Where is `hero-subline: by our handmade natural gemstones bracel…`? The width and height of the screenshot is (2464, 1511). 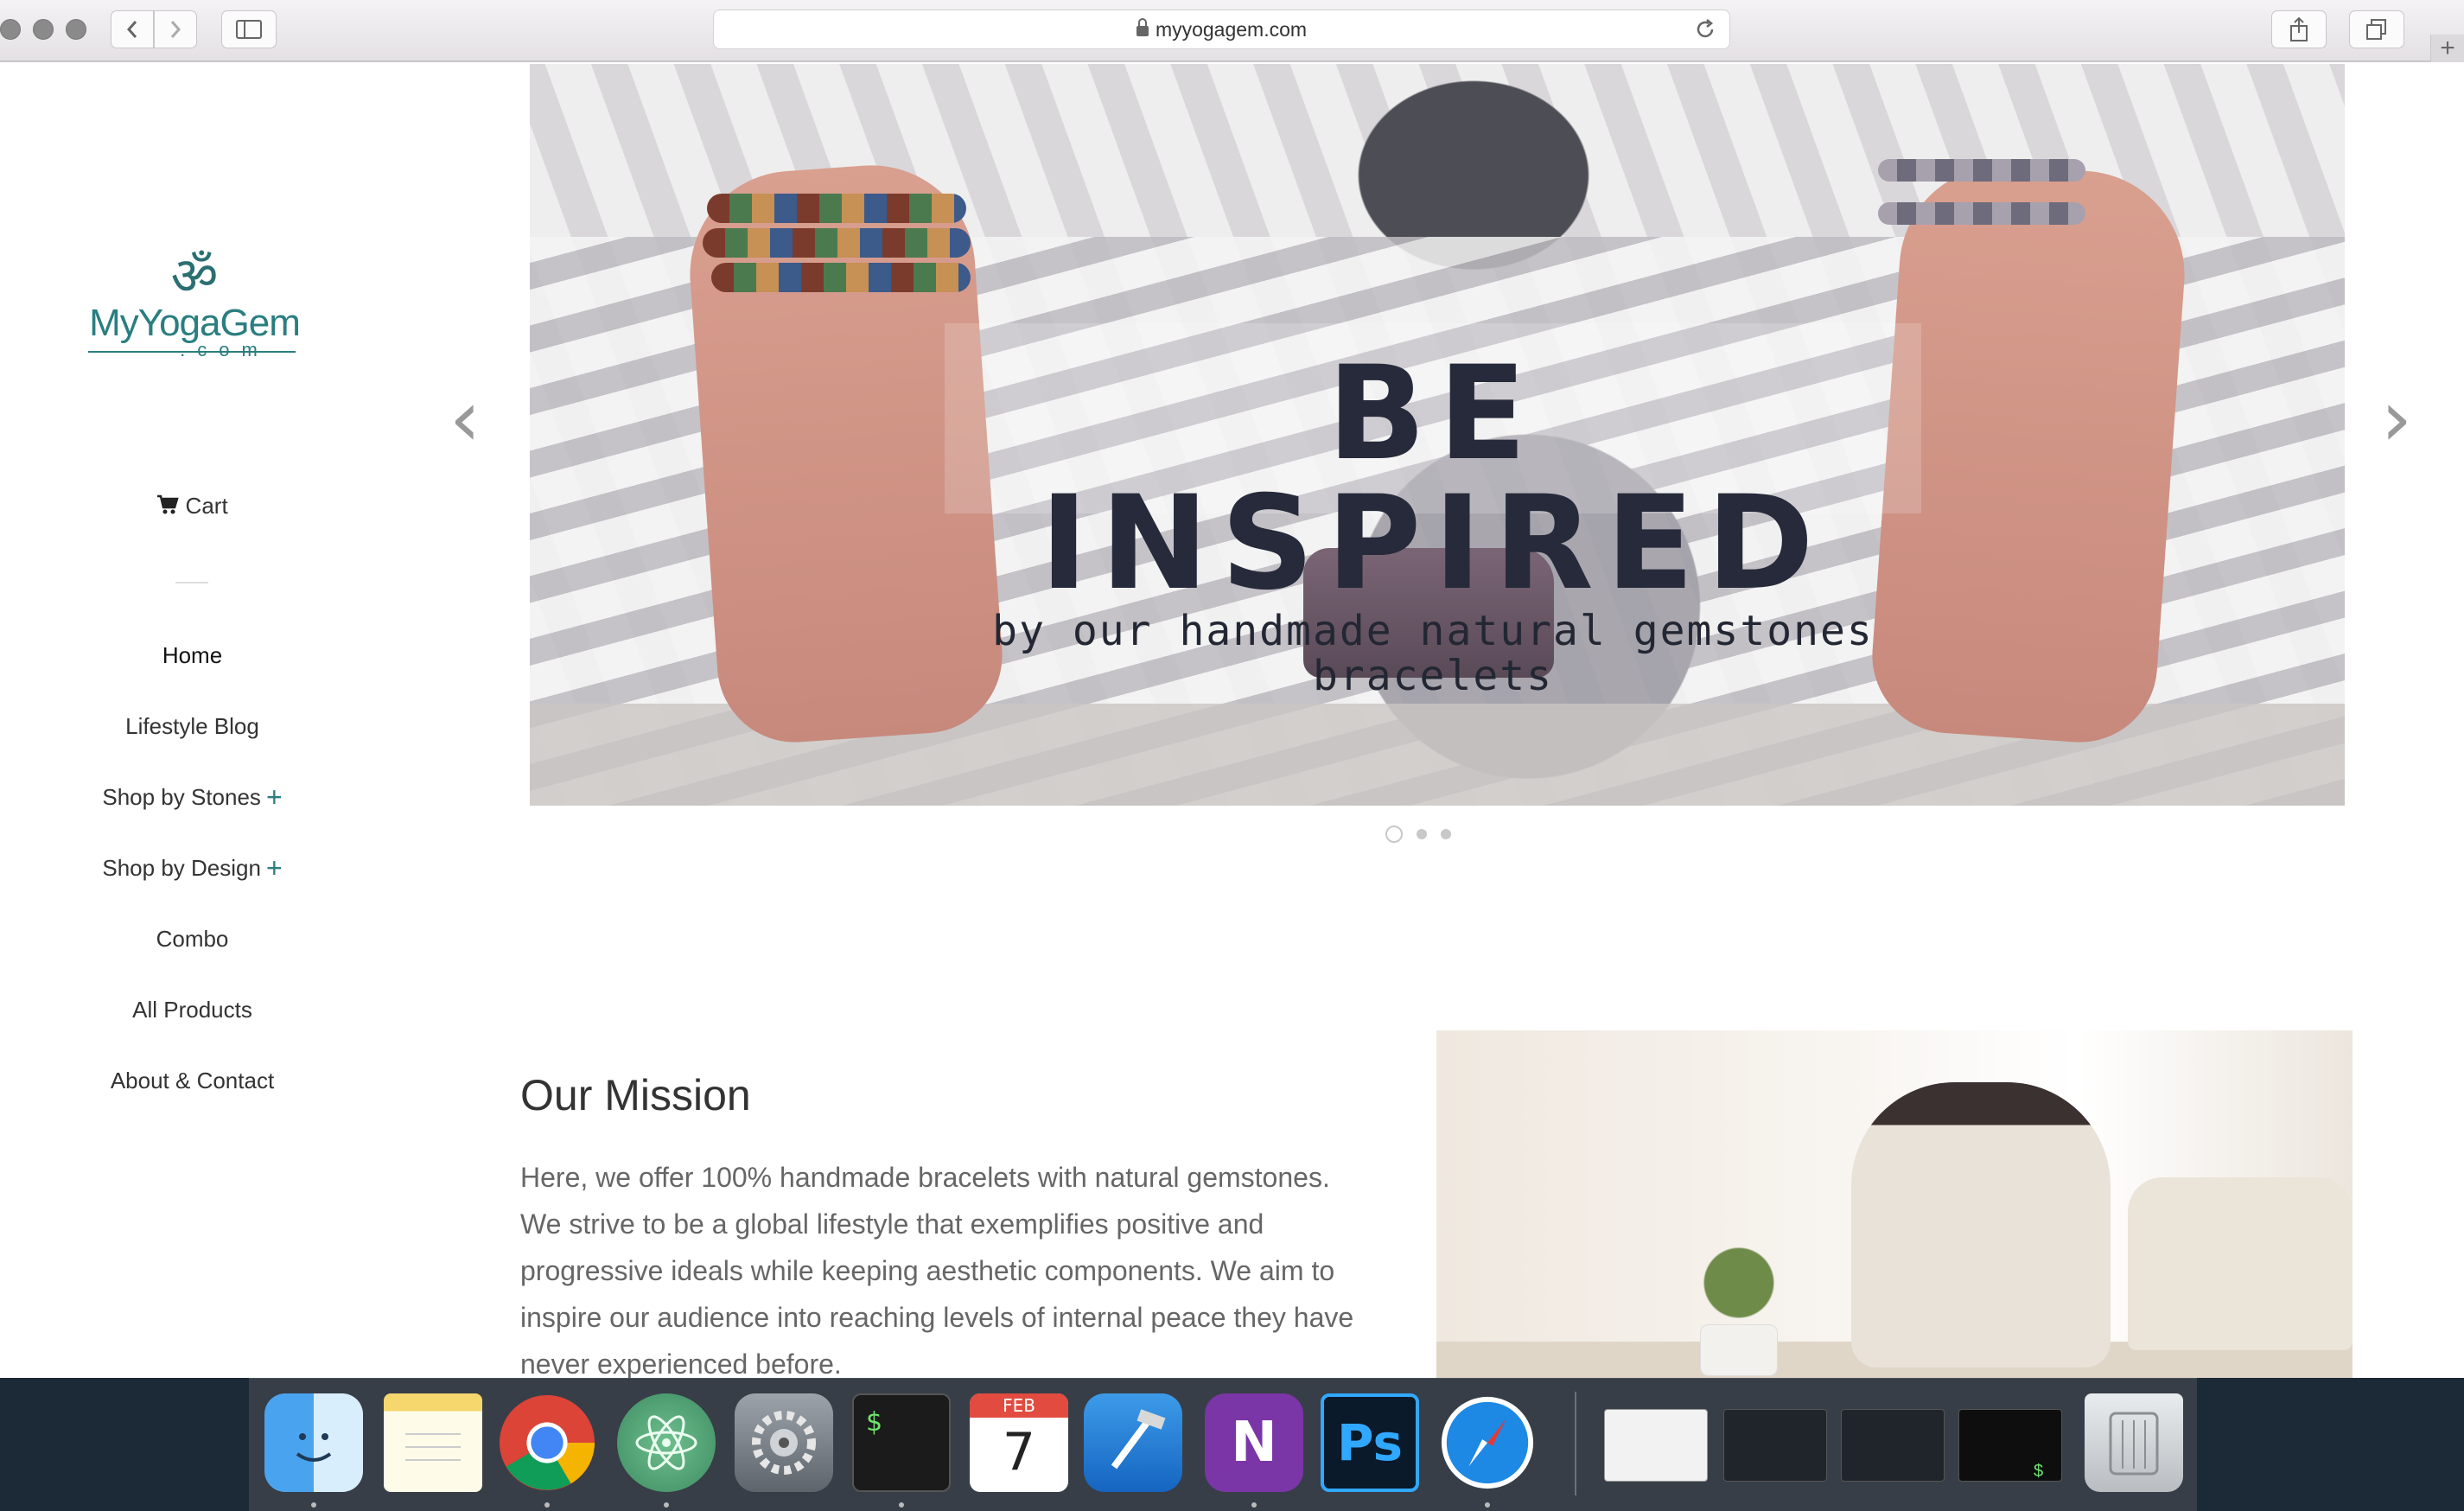 hero-subline: by our handmade natural gemstones bracel… is located at coordinates (1433, 653).